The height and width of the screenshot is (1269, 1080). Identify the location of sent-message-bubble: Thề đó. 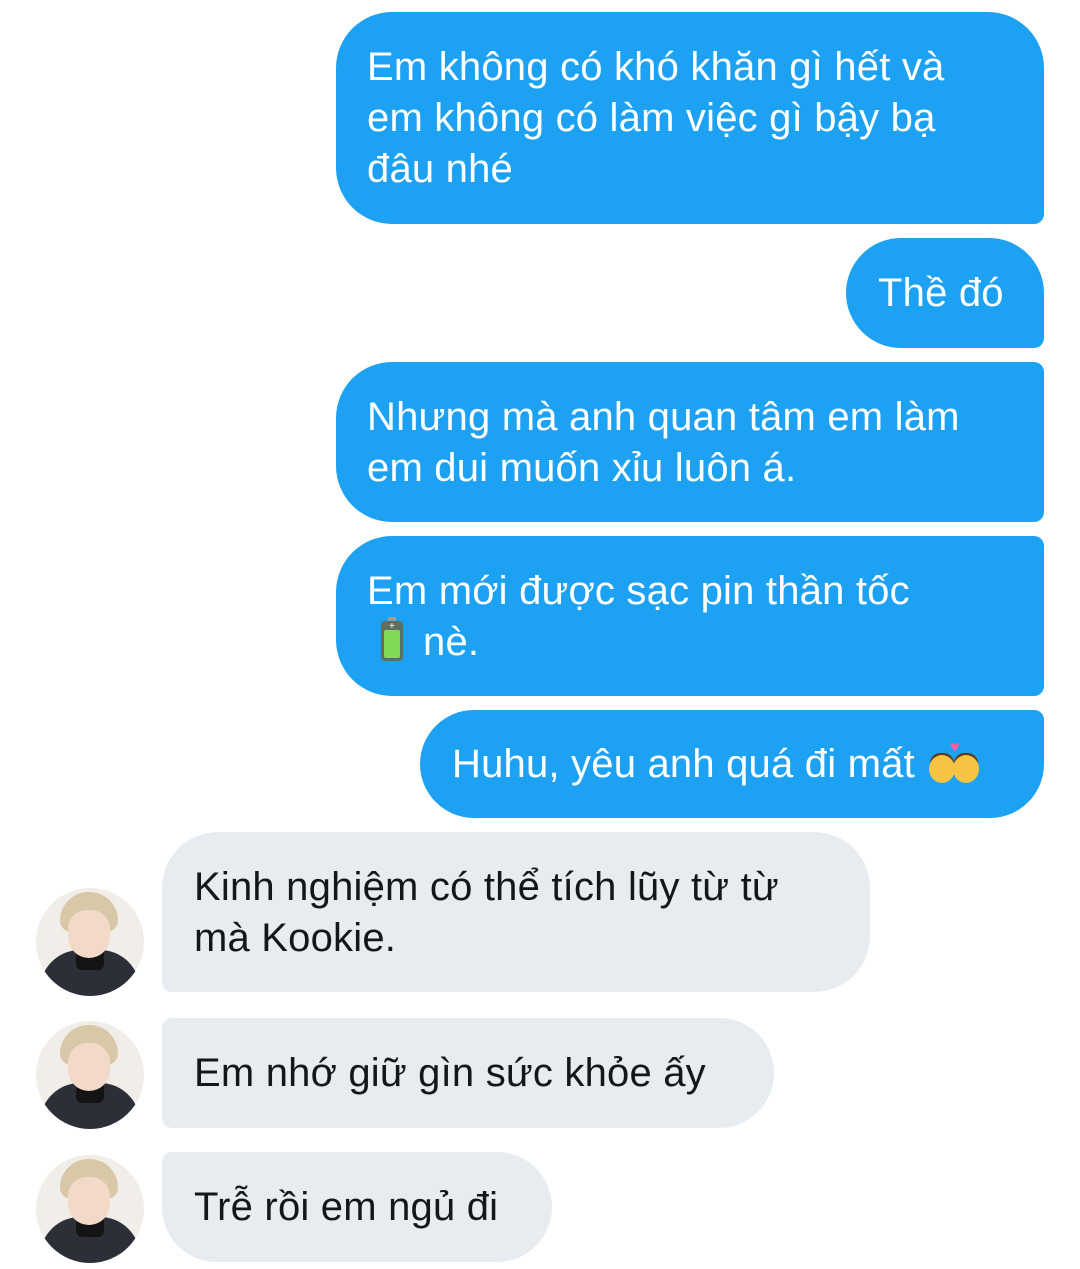
(945, 293).